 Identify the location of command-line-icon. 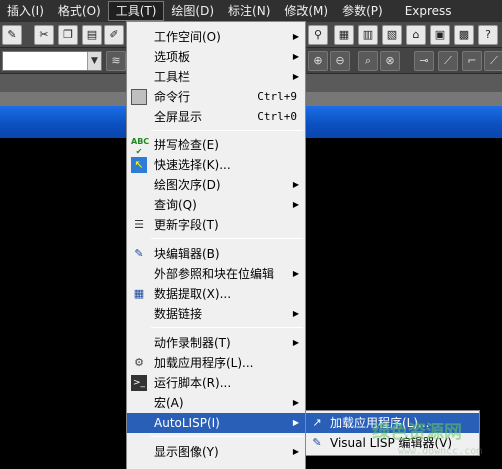
(139, 97).